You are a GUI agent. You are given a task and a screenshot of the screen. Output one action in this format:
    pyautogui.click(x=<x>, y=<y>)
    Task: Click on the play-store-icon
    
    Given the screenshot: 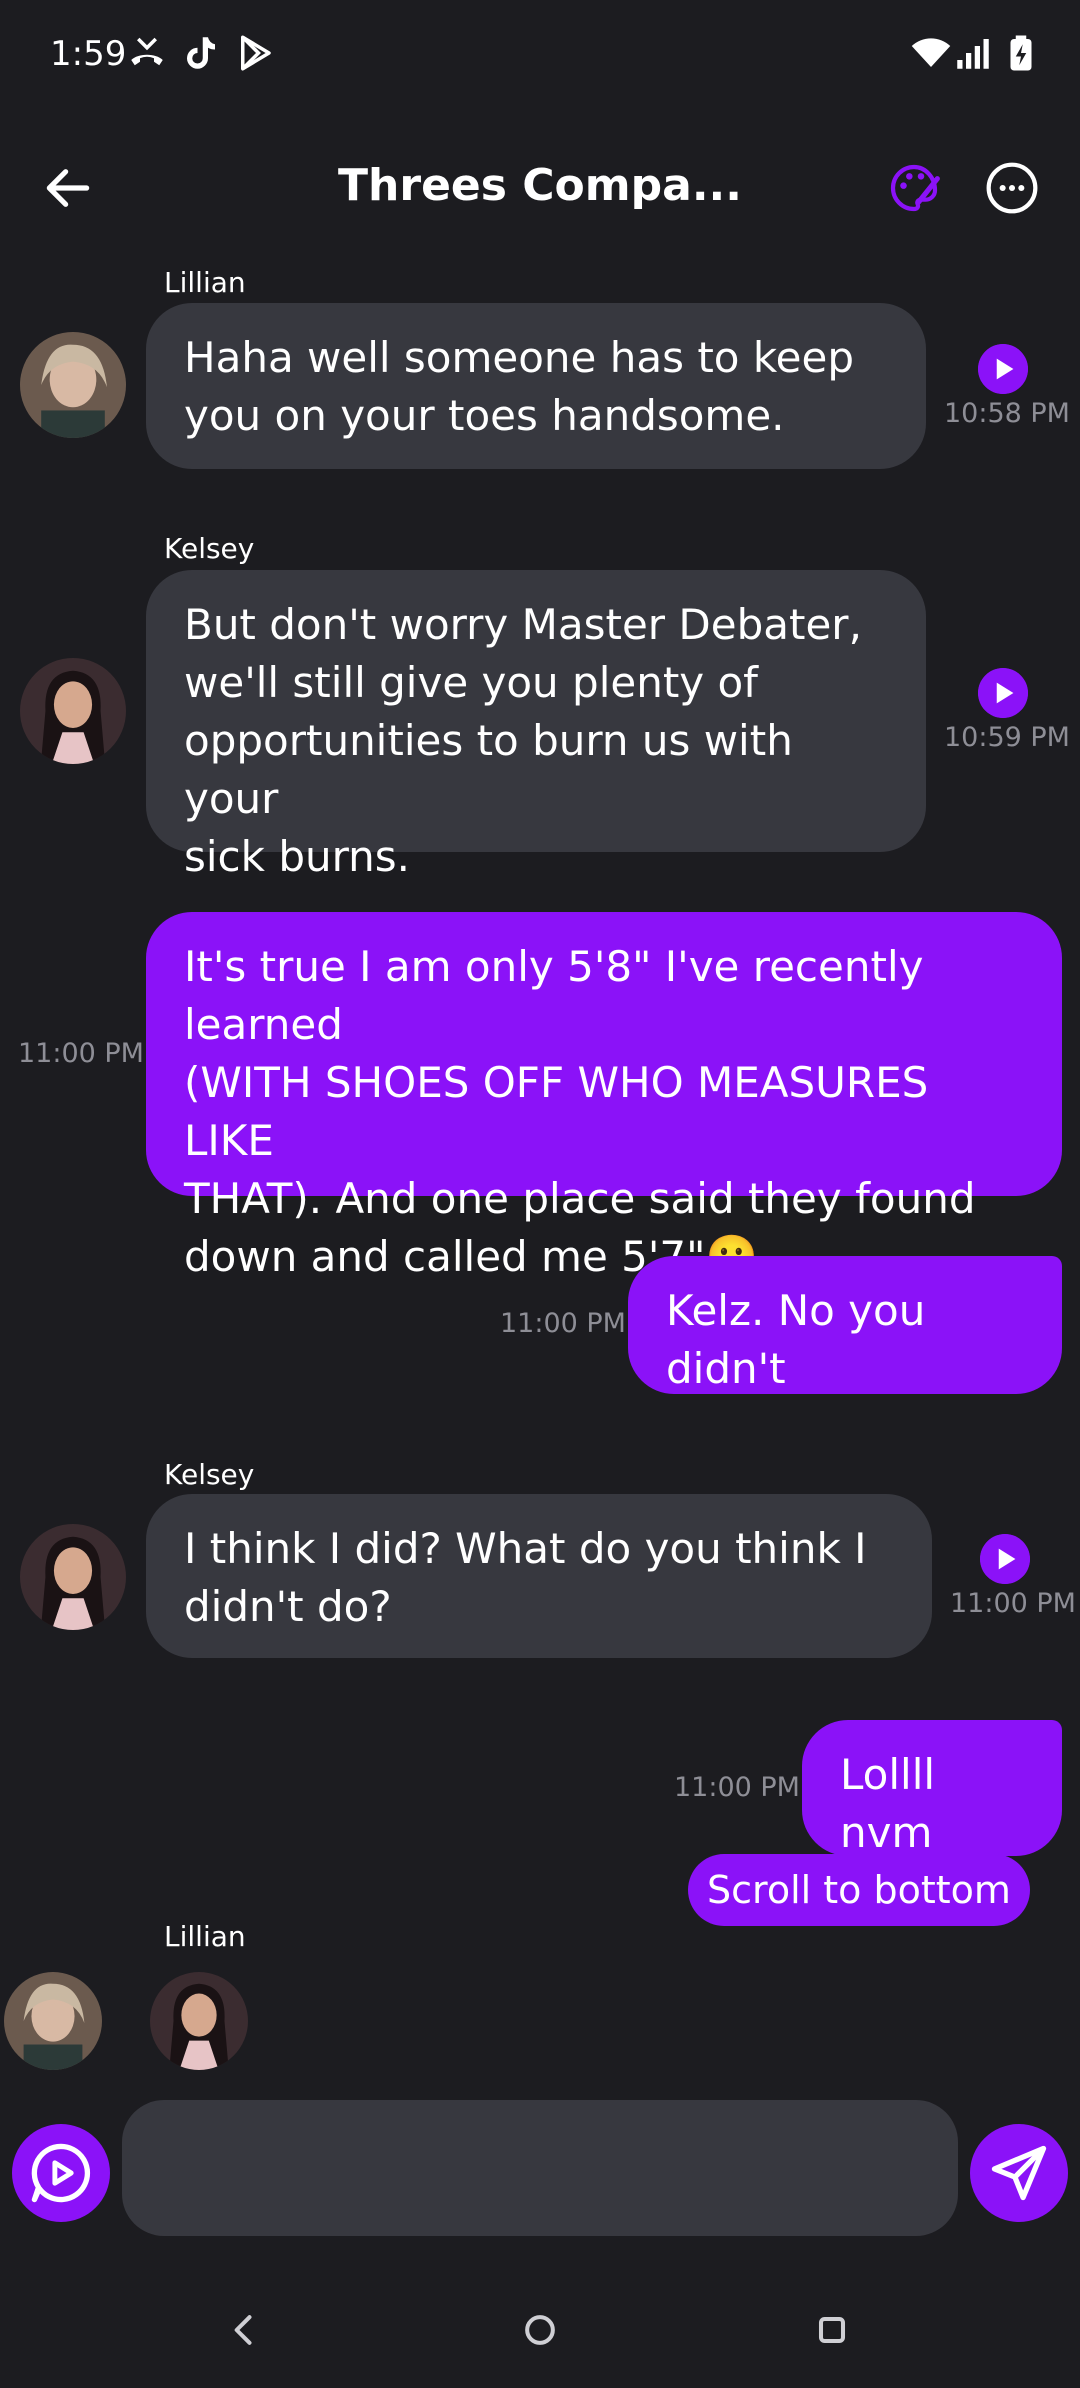 What is the action you would take?
    pyautogui.click(x=256, y=53)
    